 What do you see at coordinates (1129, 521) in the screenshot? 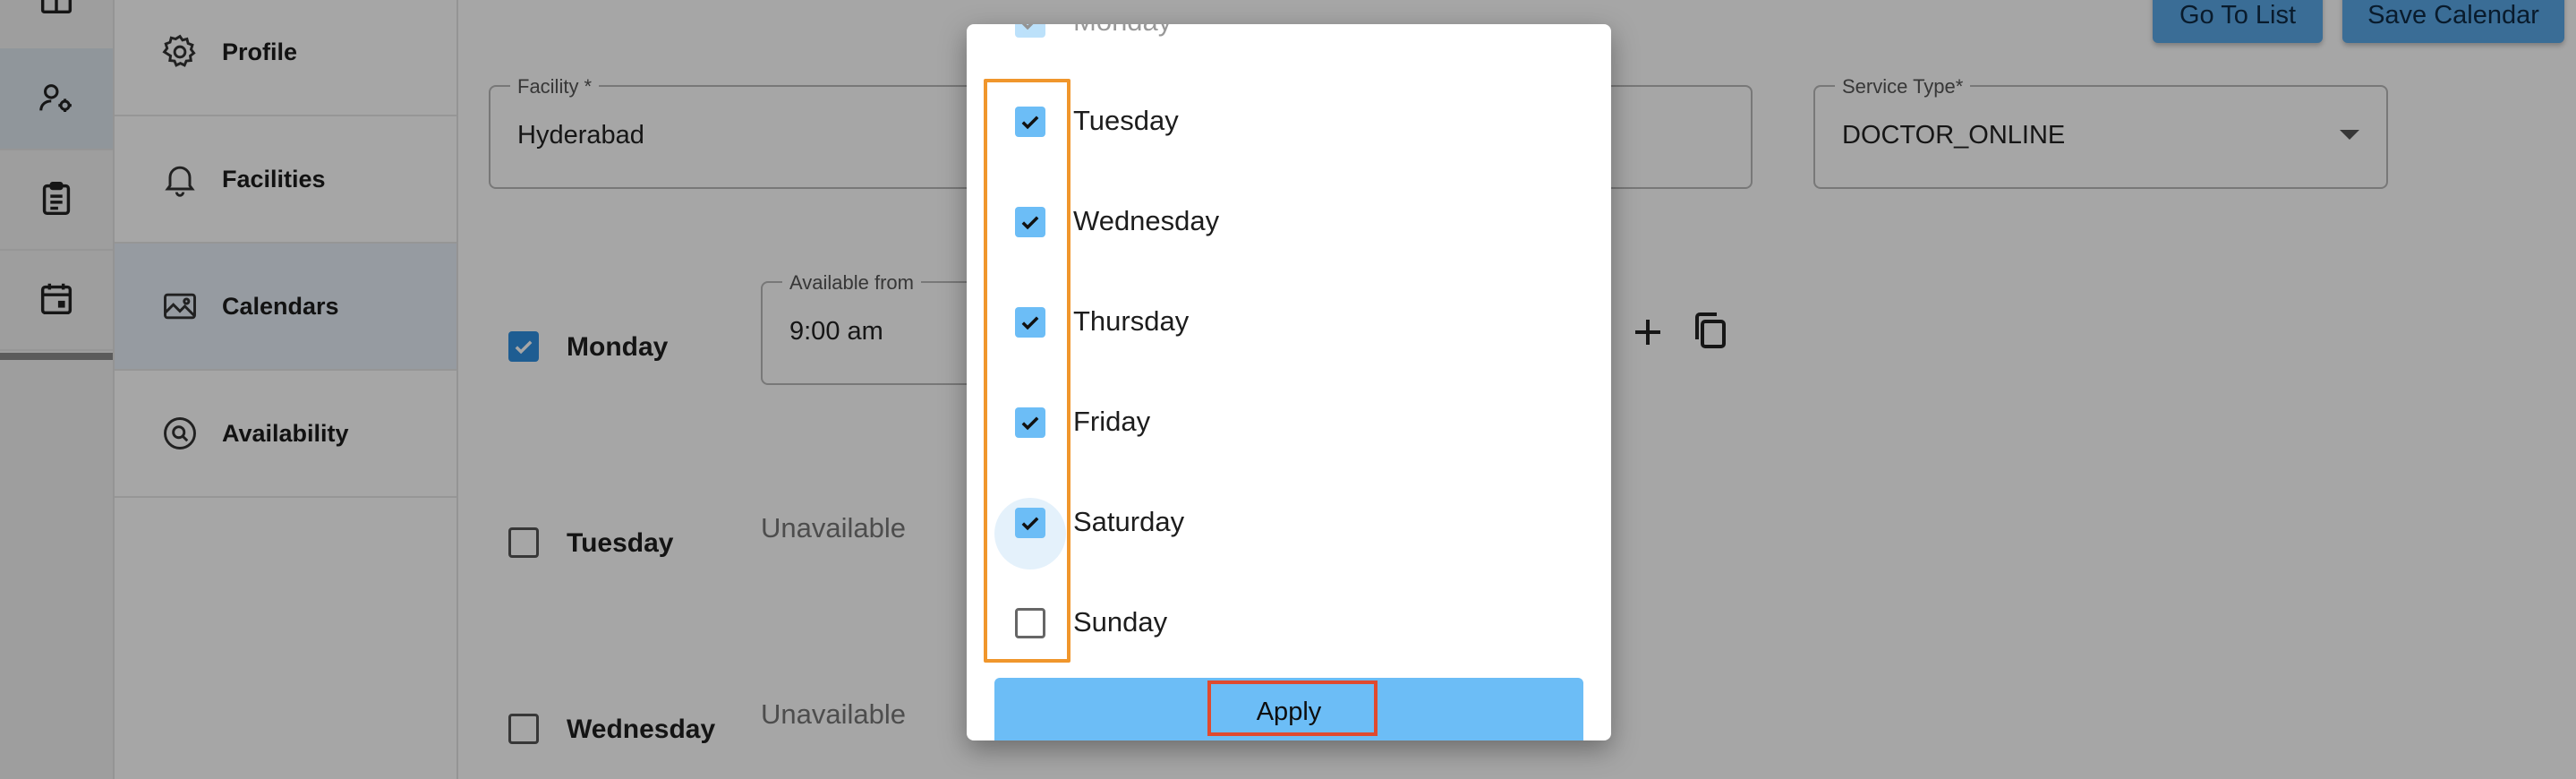
I see `day-option-label: Saturday` at bounding box center [1129, 521].